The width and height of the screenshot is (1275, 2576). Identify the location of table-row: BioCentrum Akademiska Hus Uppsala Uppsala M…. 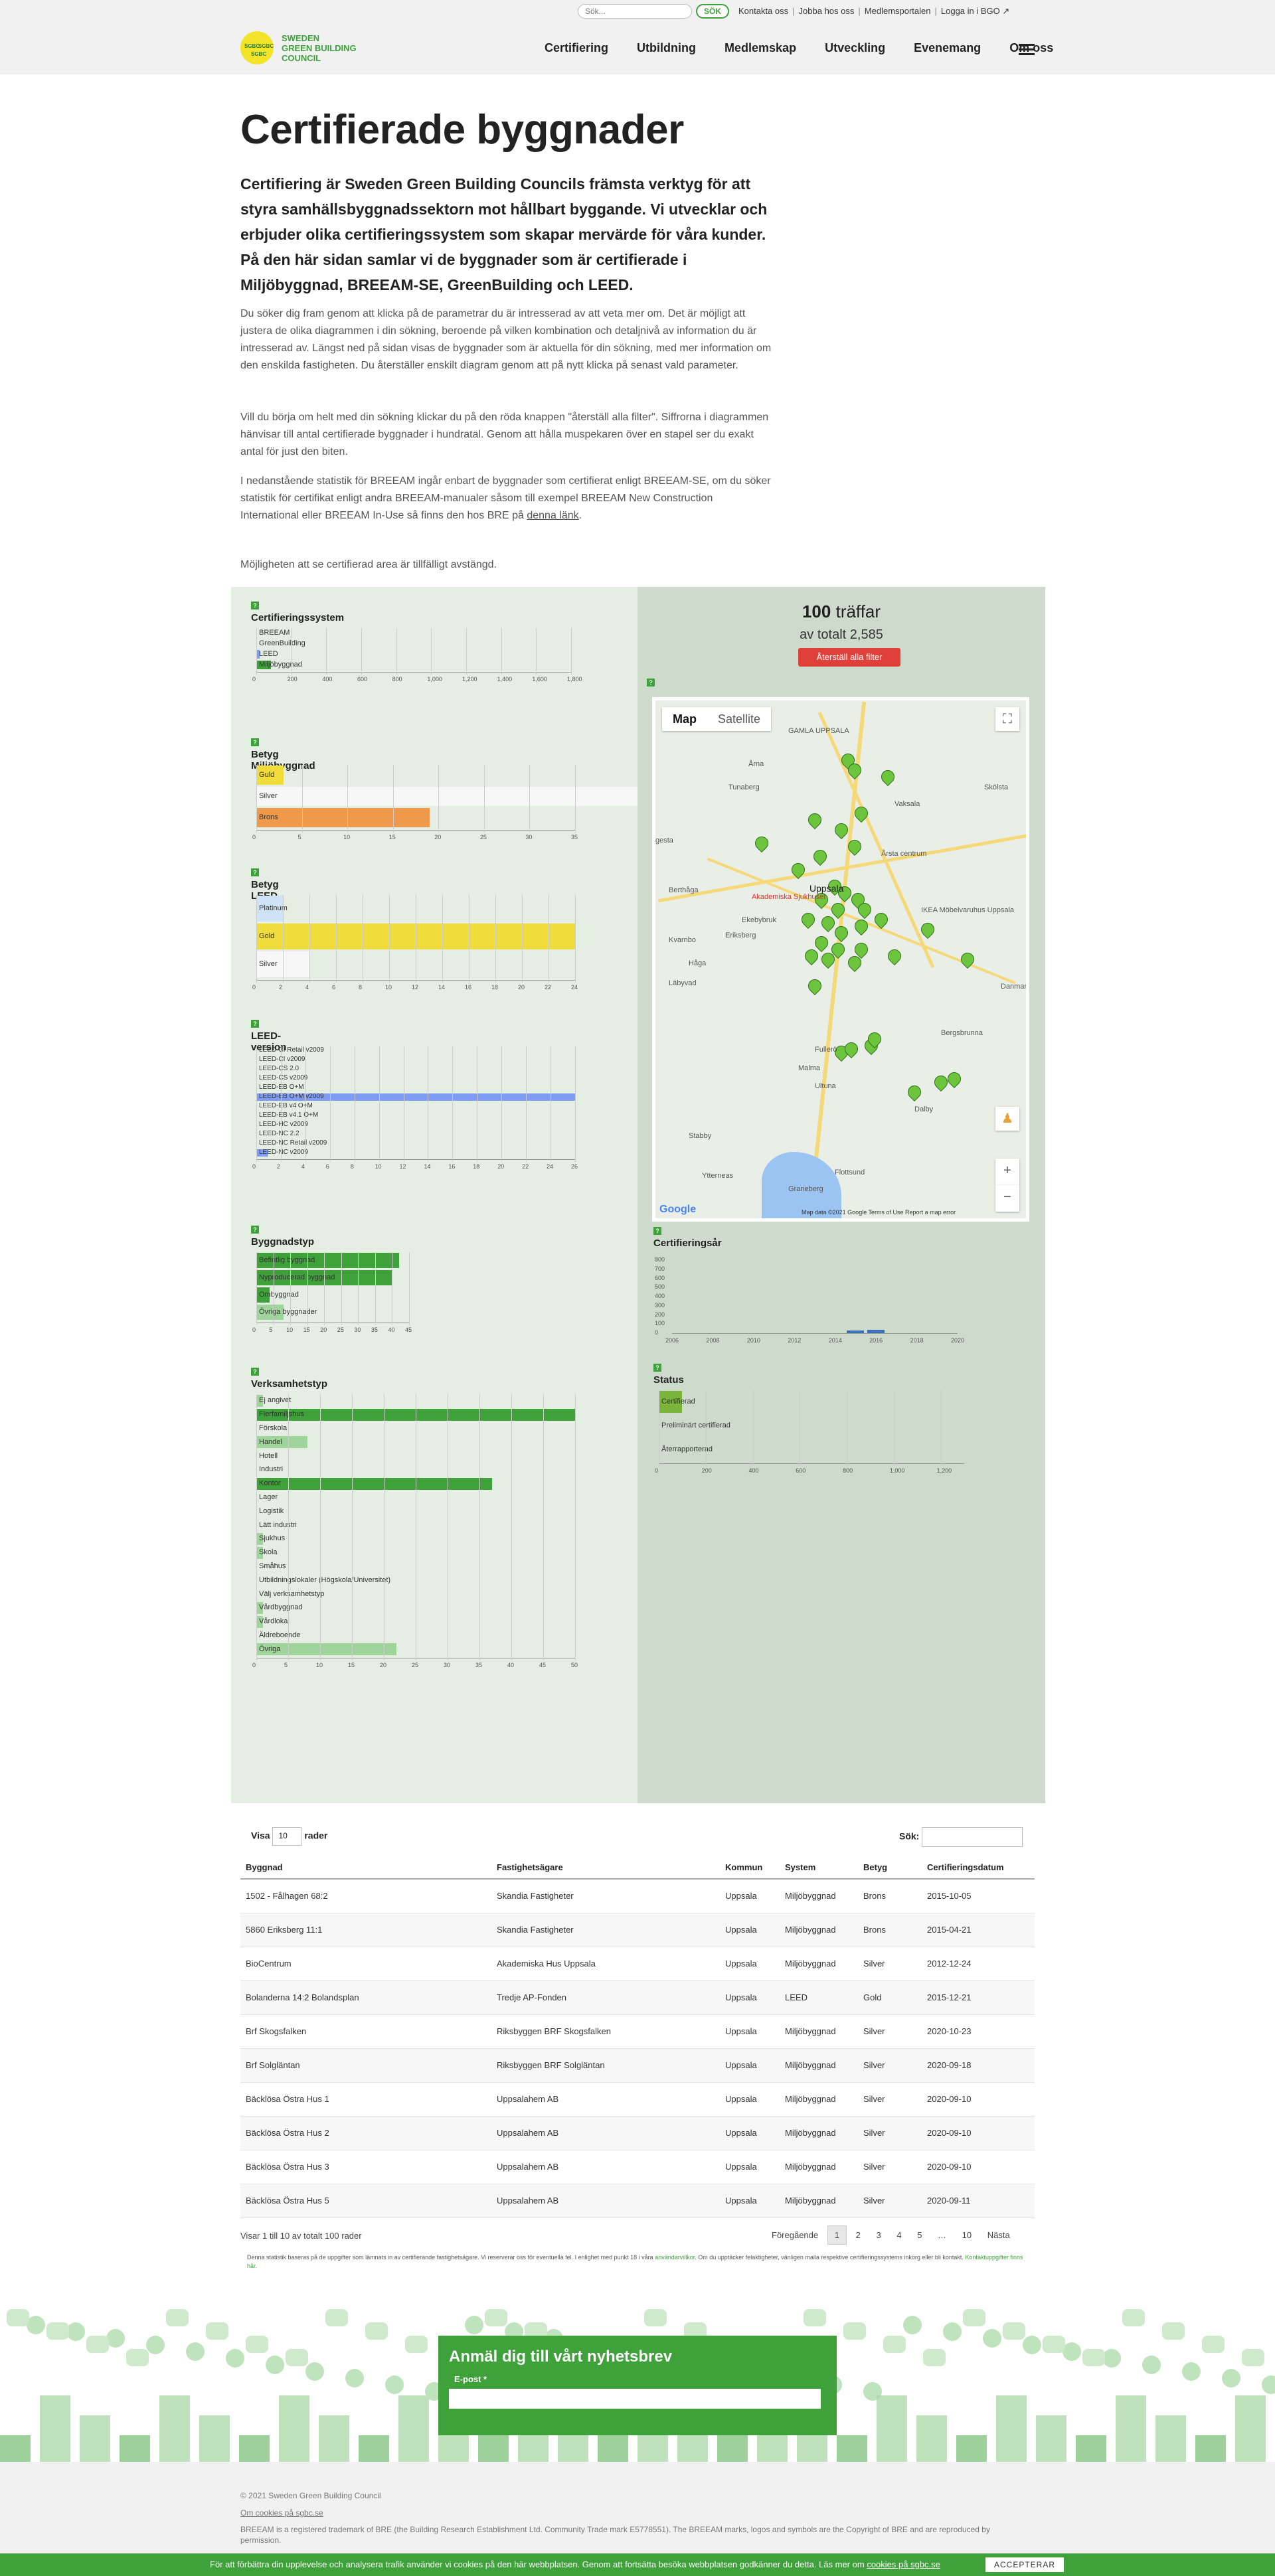
(637, 1964).